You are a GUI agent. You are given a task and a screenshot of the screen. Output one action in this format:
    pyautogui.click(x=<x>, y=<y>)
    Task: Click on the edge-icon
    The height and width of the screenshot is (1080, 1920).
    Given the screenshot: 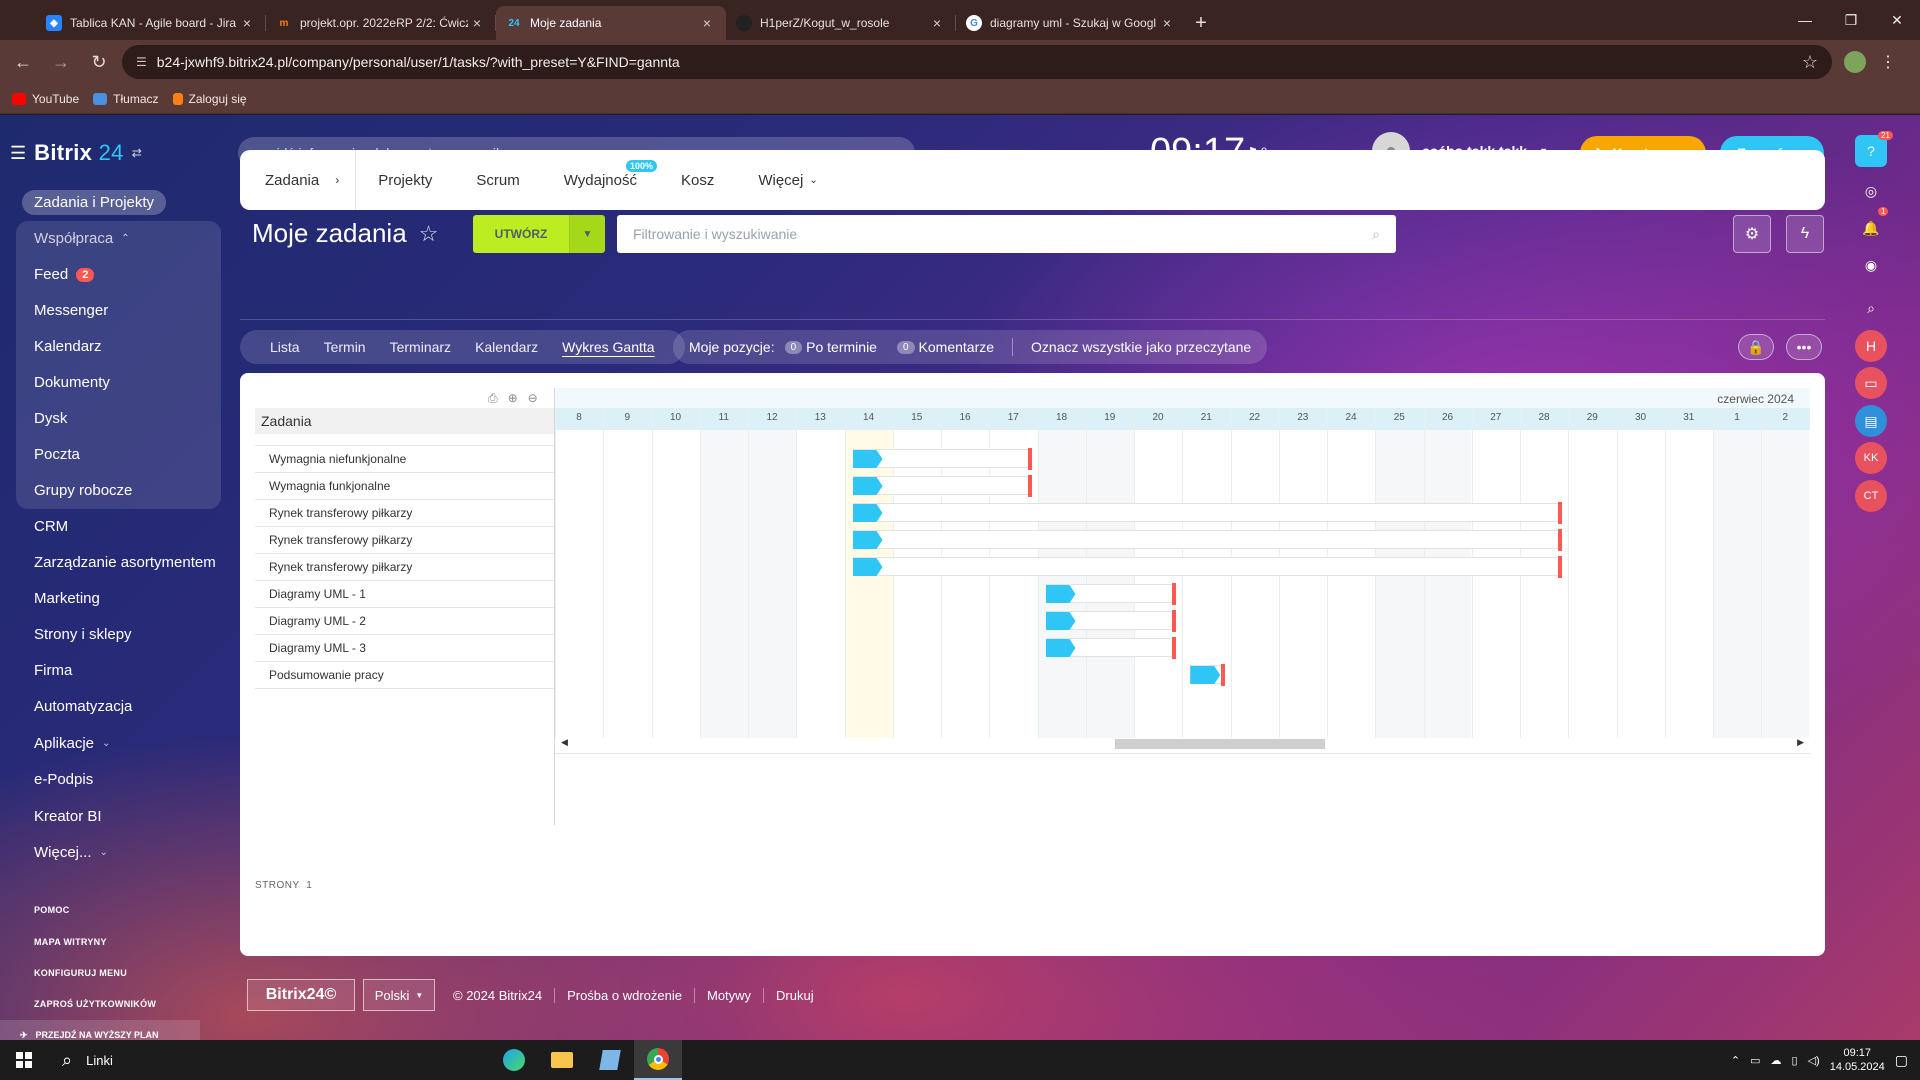 What is the action you would take?
    pyautogui.click(x=514, y=1060)
    